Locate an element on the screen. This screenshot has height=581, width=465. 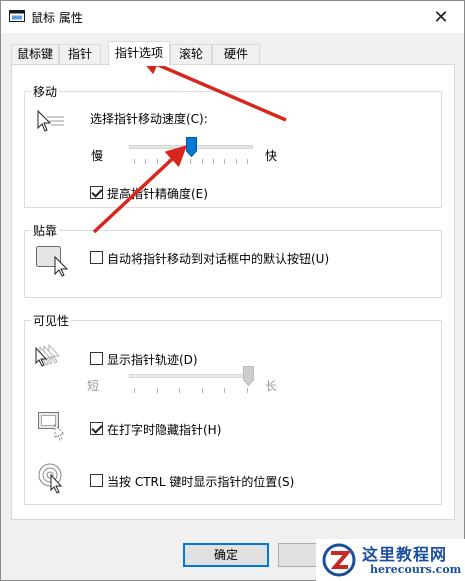
trail-slider-thumb is located at coordinates (248, 376).